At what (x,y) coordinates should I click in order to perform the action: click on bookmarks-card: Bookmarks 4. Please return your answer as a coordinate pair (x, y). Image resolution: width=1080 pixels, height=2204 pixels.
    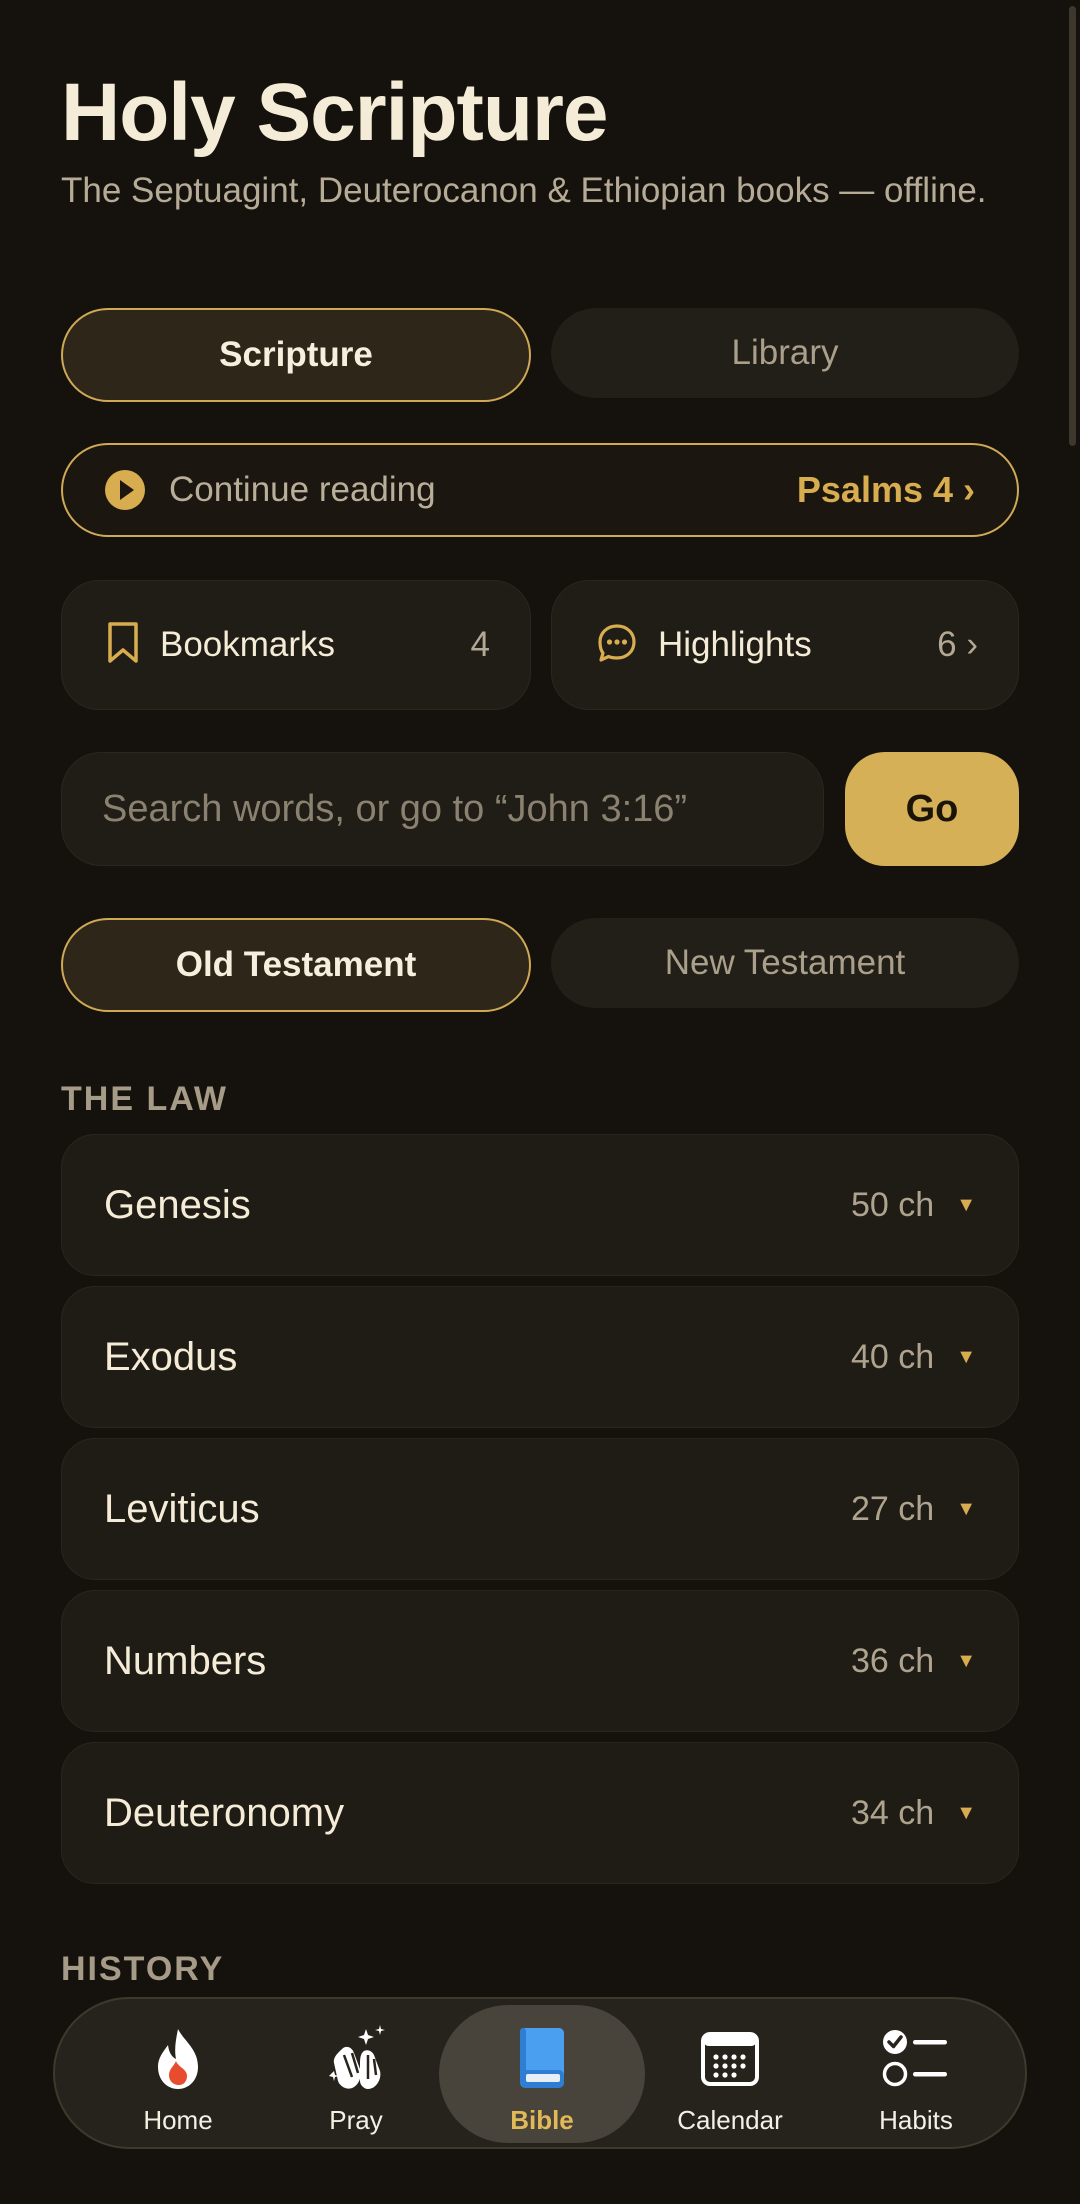
    Looking at the image, I should click on (296, 645).